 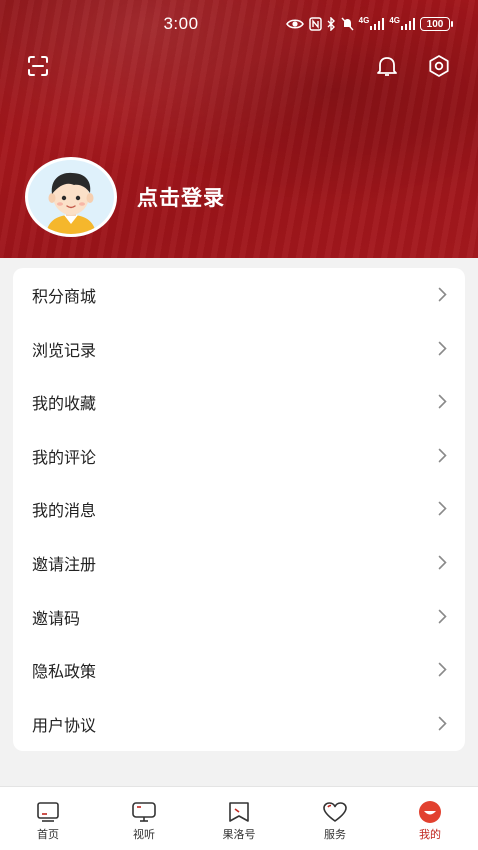 I want to click on nav-tab-home: 首页, so click(x=48, y=818).